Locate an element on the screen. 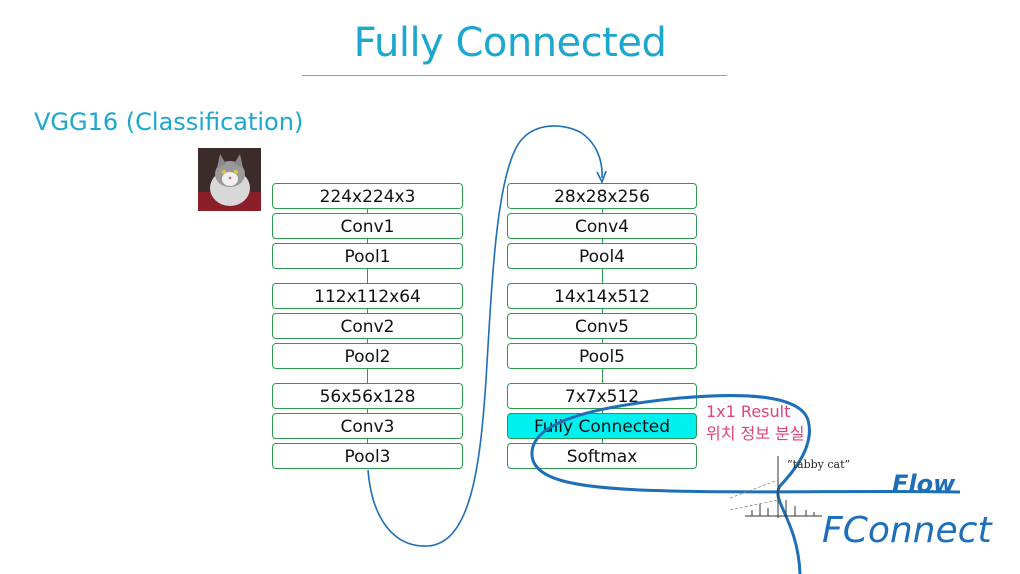  output-label: “tabby cat” is located at coordinates (819, 464).